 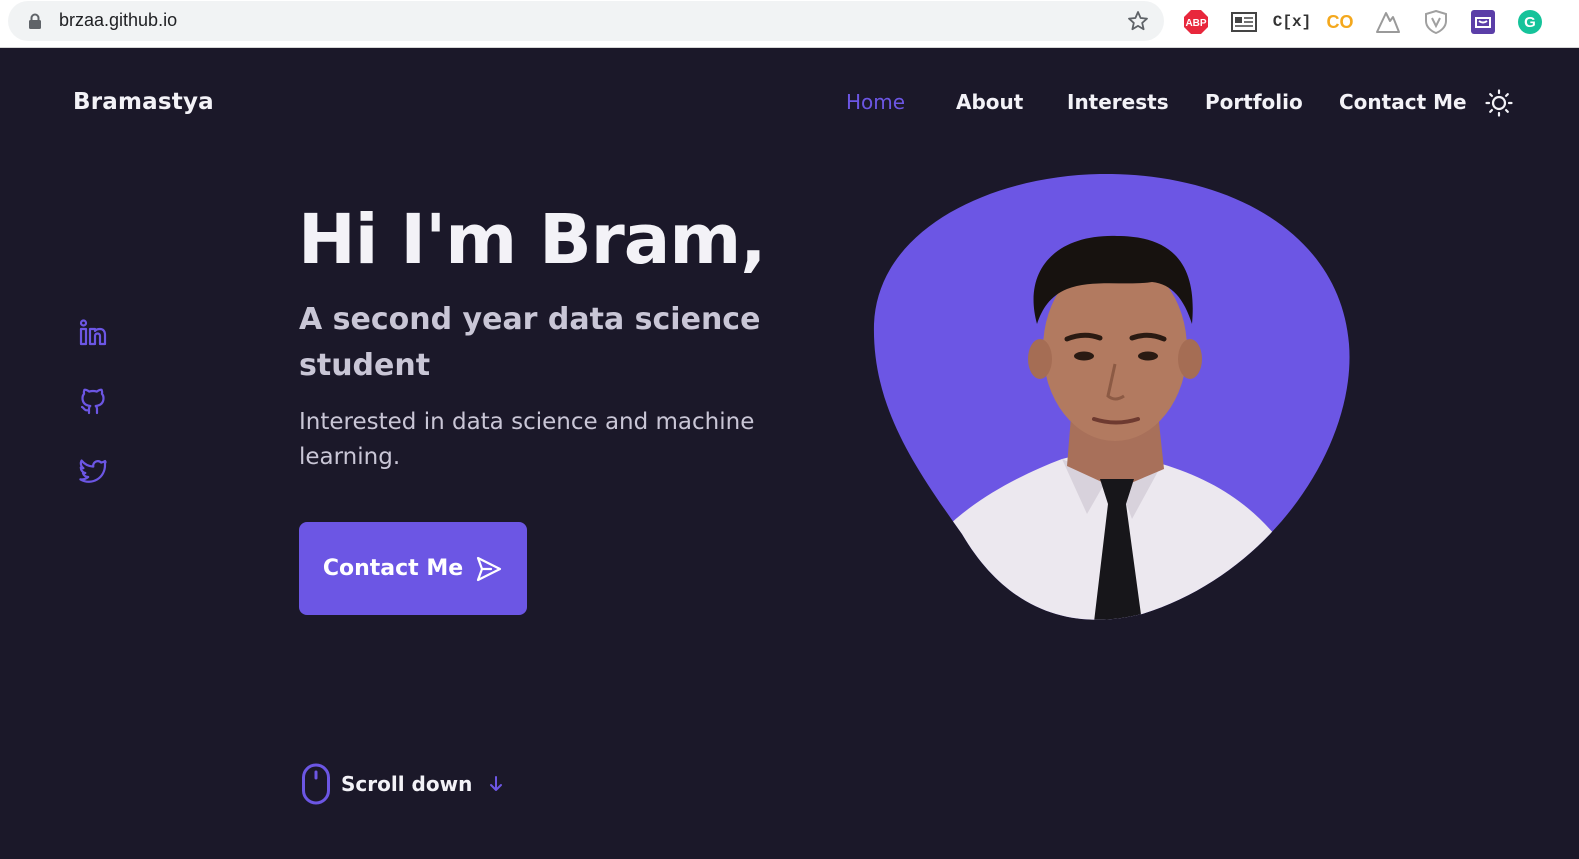 I want to click on scroll-down-link: Scroll down, so click(x=402, y=784).